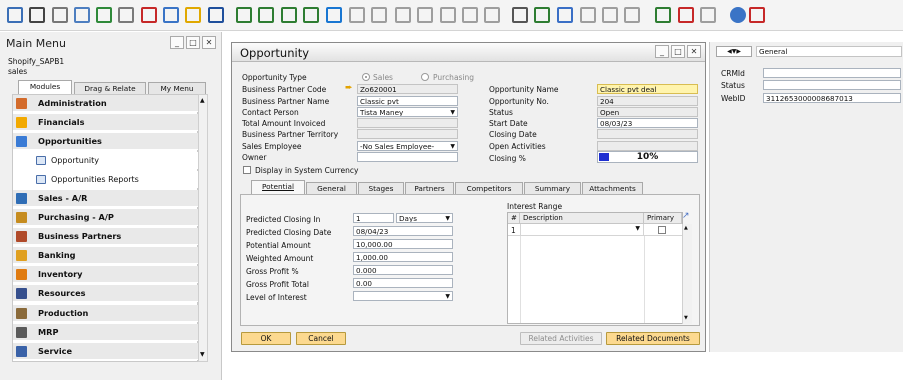  What do you see at coordinates (331, 188) in the screenshot?
I see `tab-general: General` at bounding box center [331, 188].